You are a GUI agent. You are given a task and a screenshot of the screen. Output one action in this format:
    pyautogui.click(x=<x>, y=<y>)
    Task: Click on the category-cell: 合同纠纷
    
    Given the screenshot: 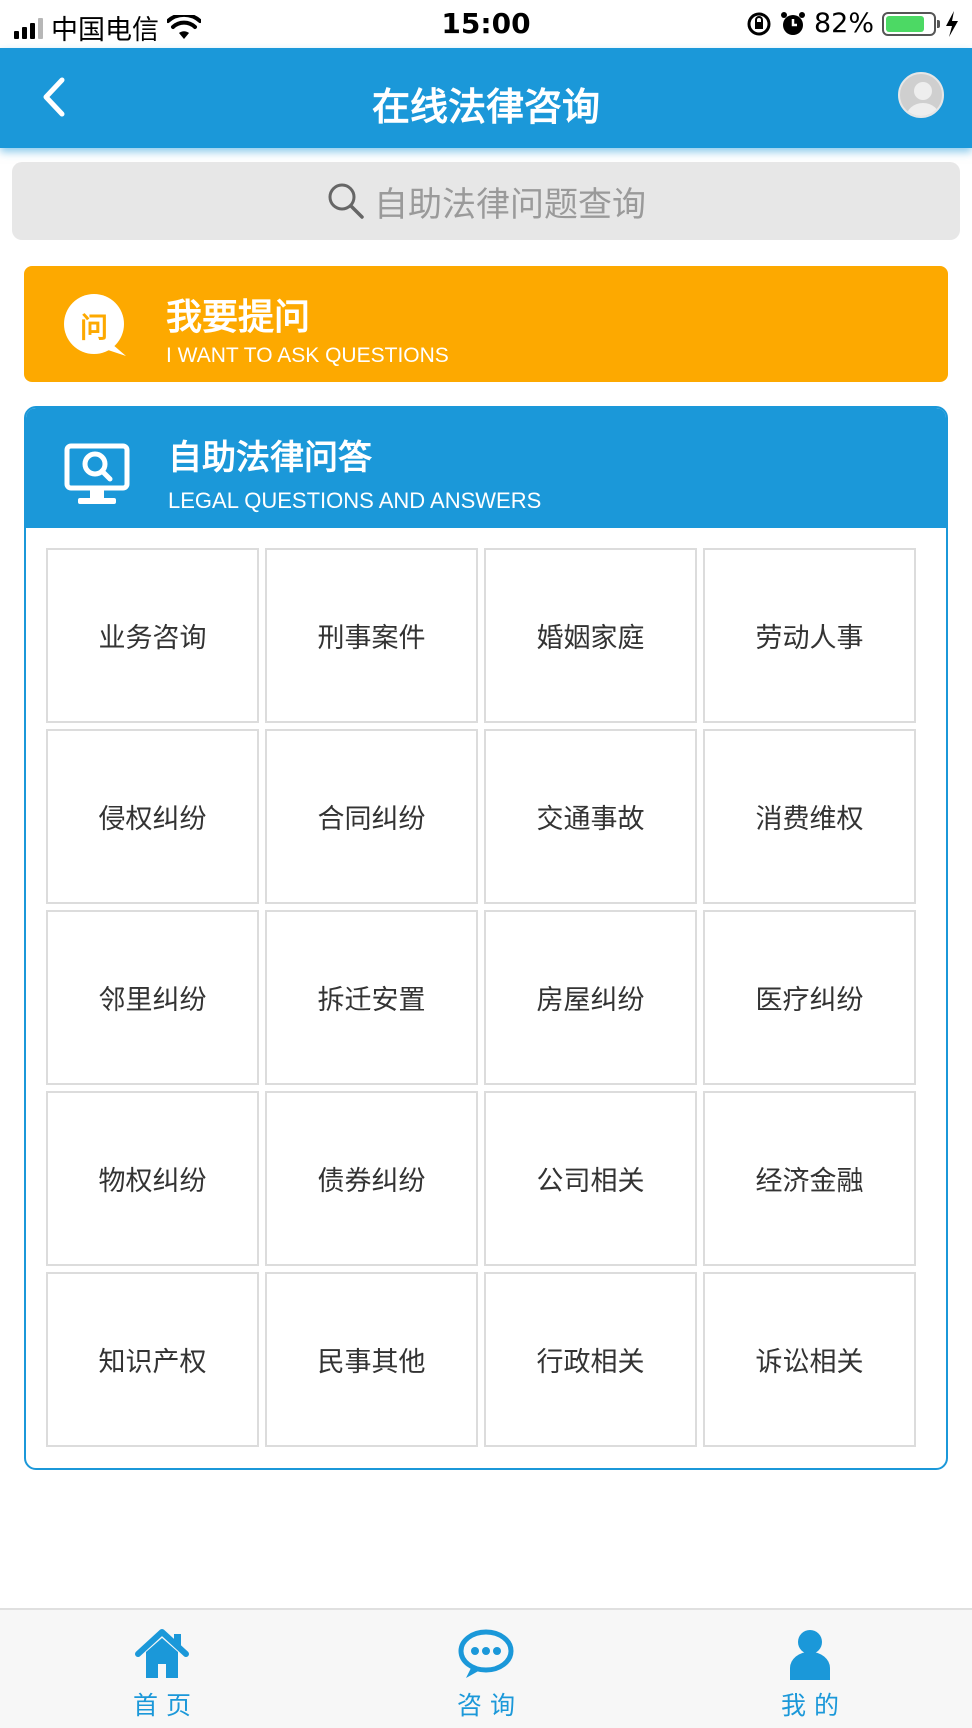 What is the action you would take?
    pyautogui.click(x=371, y=816)
    